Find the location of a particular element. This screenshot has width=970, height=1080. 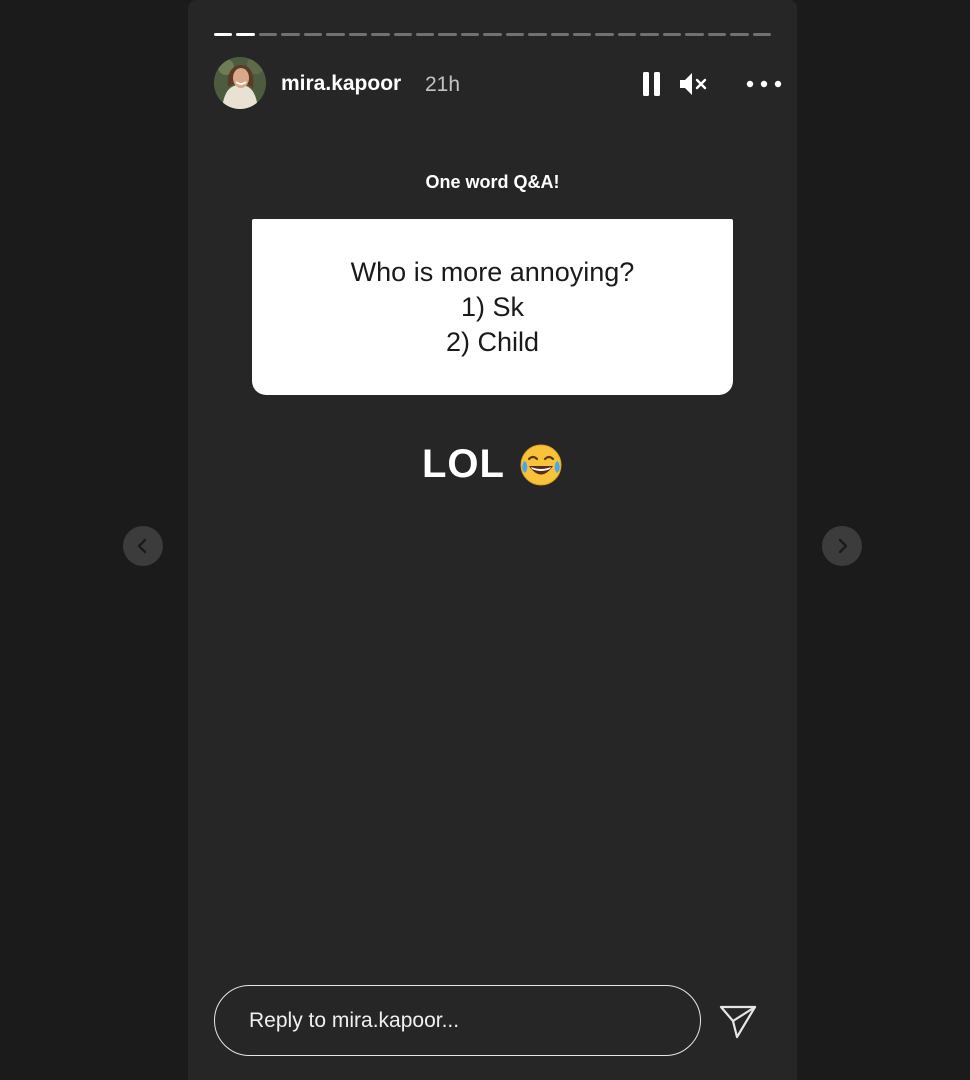

chevron-right-icon is located at coordinates (843, 546).